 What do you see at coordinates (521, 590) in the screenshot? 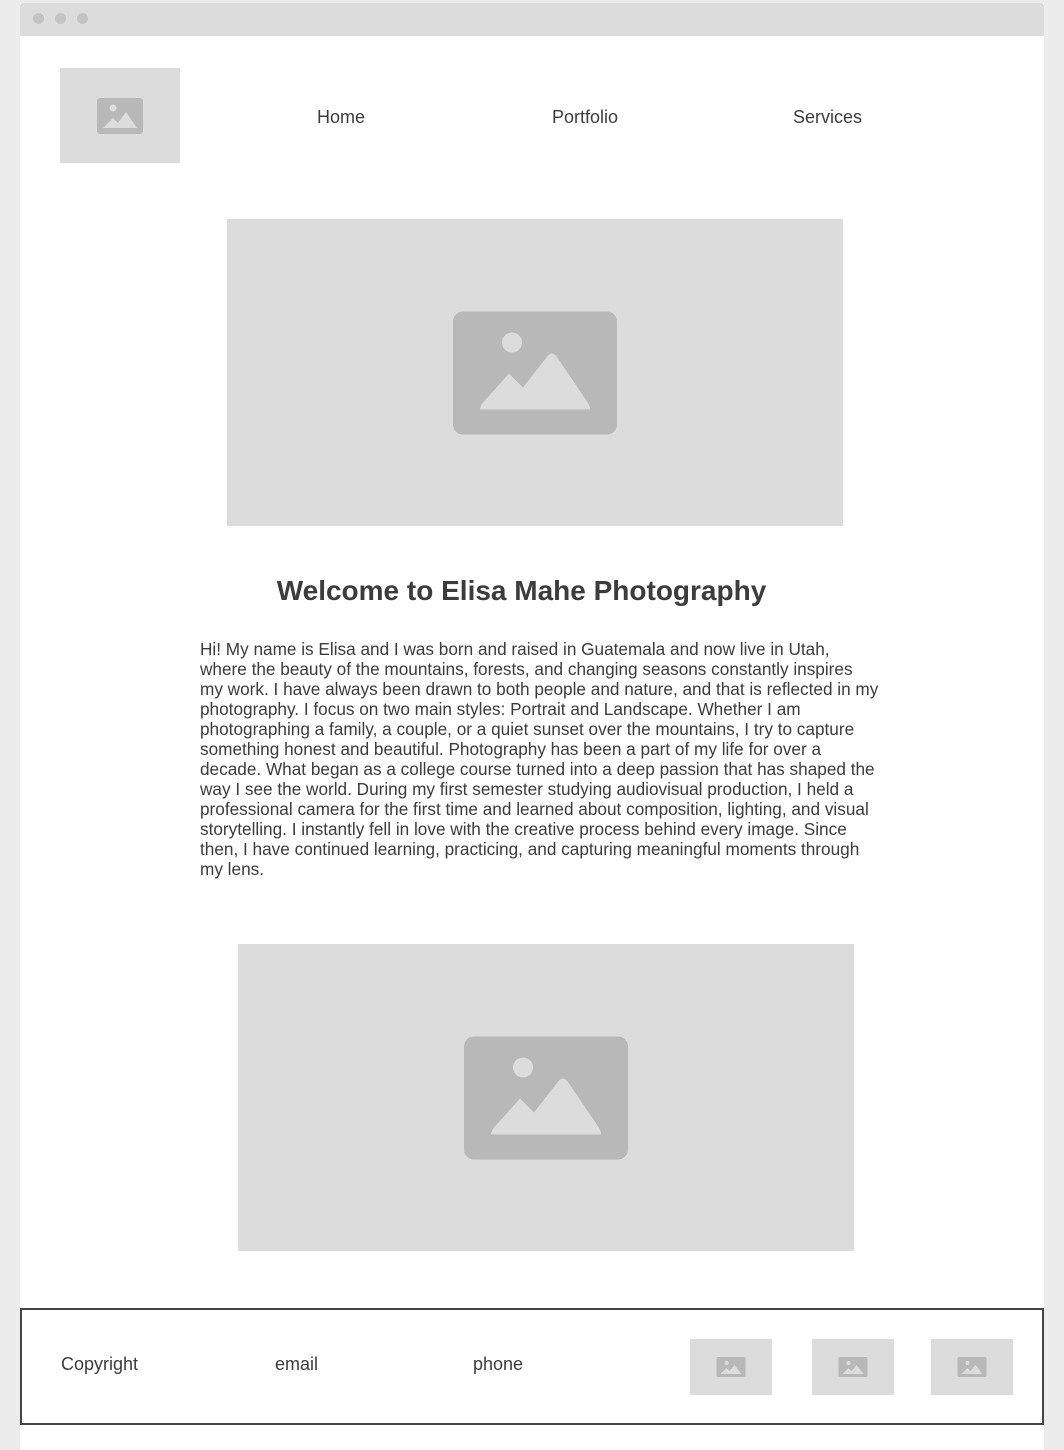
I see `page-title: Welcome to Elisa Mahe Photography` at bounding box center [521, 590].